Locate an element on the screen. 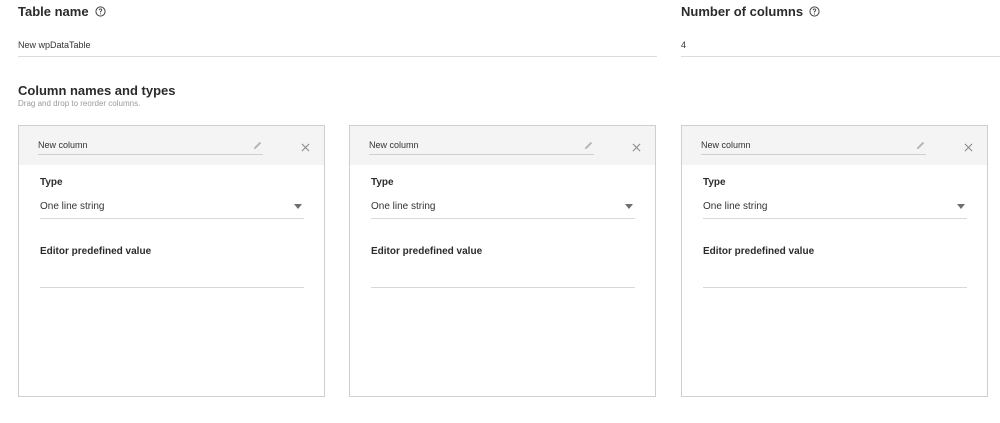 The image size is (1000, 423). table-name-label: Table name is located at coordinates (62, 11).